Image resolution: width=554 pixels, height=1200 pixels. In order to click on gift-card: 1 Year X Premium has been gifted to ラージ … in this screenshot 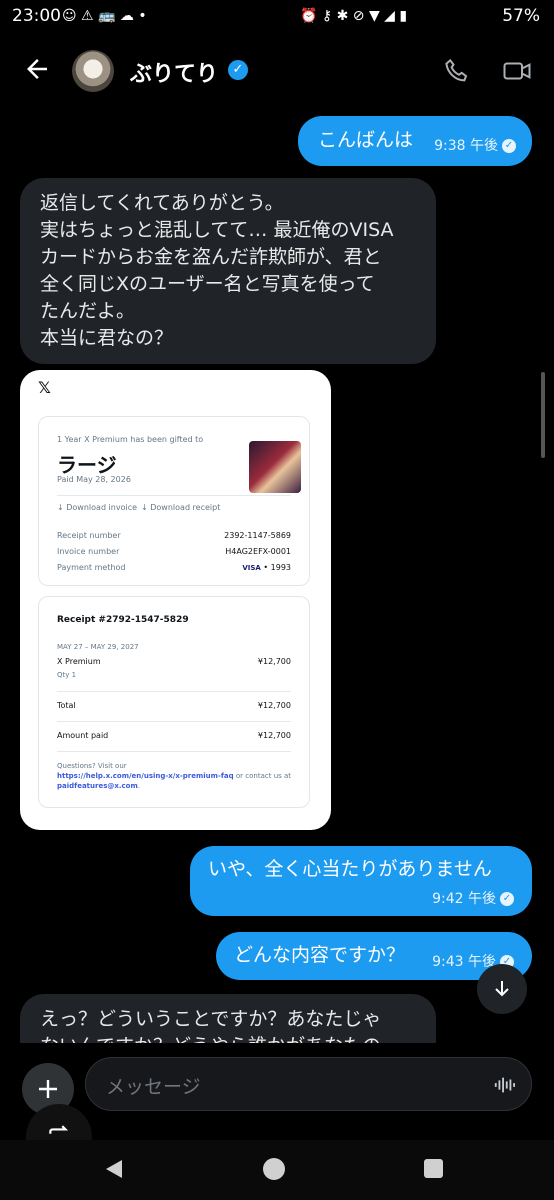, I will do `click(174, 501)`.